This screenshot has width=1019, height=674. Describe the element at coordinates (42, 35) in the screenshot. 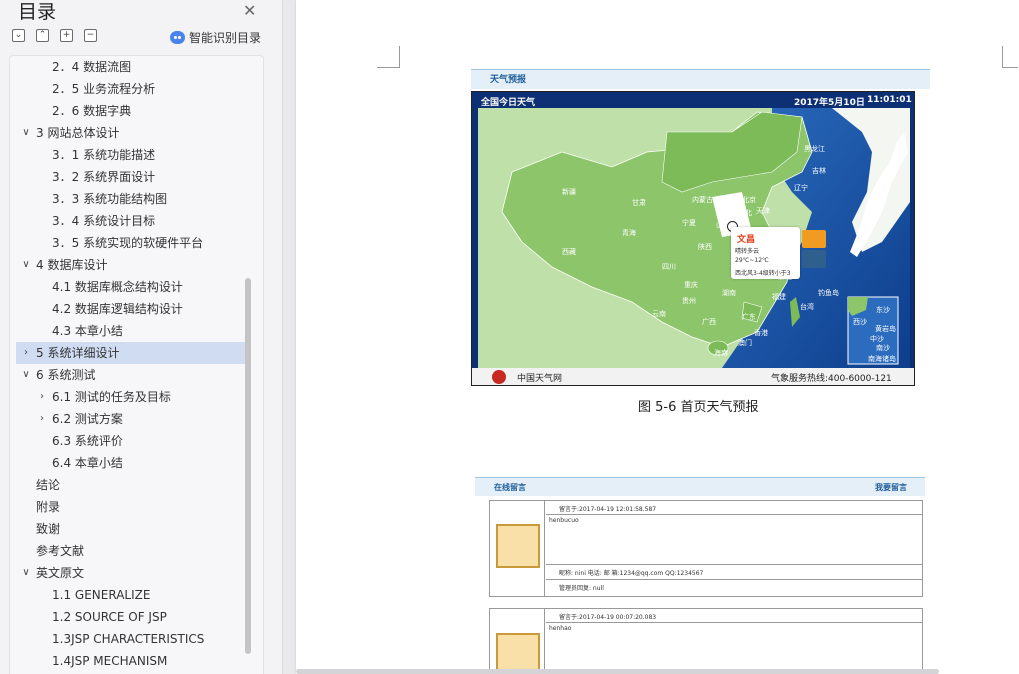

I see `collapse-all-icon: ⌃` at that location.